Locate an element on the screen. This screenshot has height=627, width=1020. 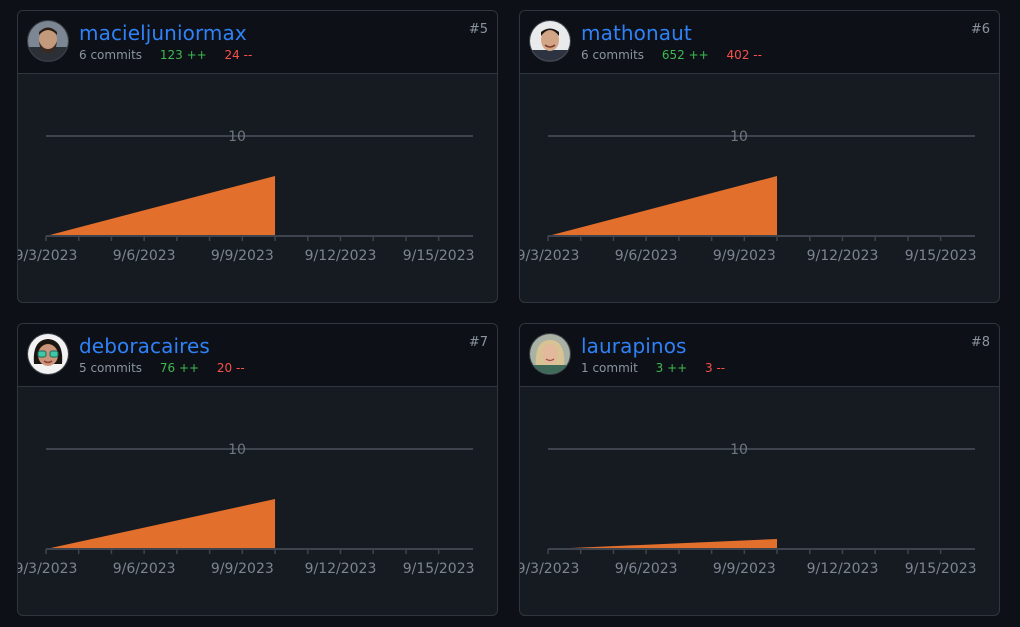
commit-stats: 5 commits 76 ++ 20 -- is located at coordinates (162, 368).